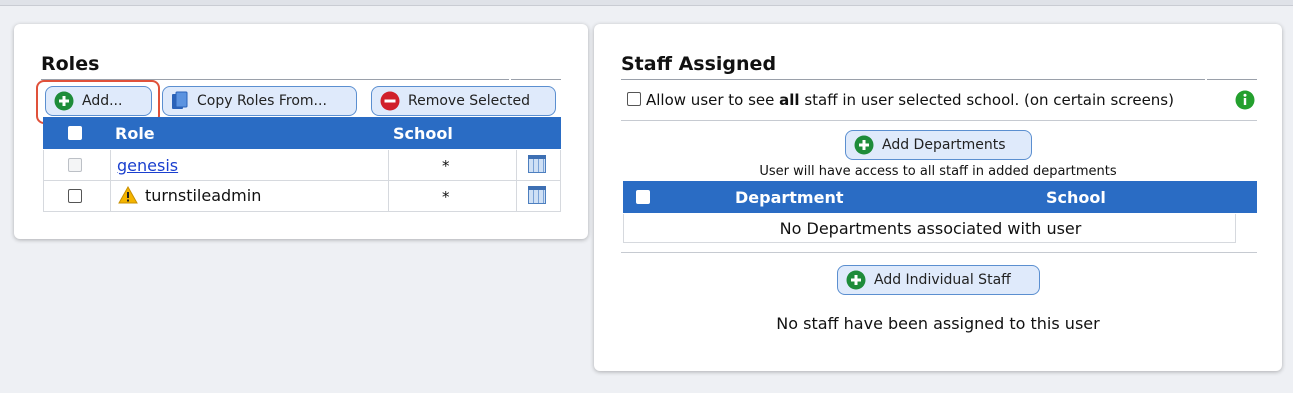  Describe the element at coordinates (789, 197) in the screenshot. I see `department-column-header: Department` at that location.